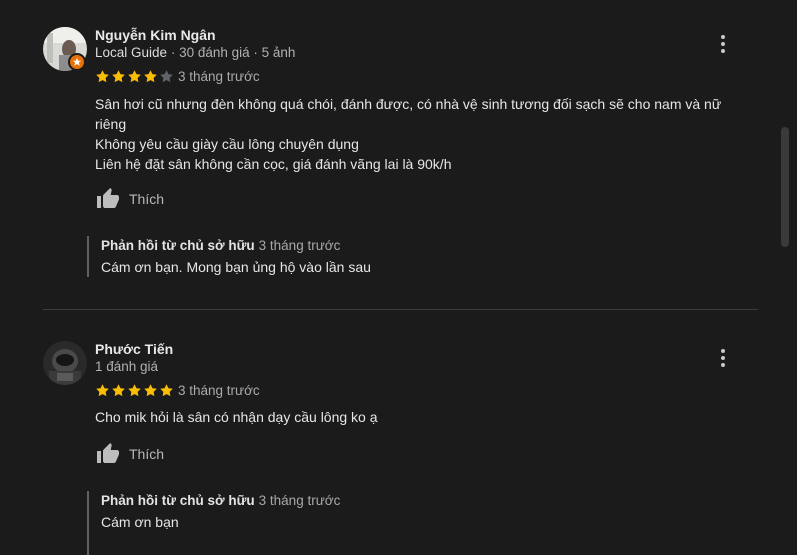 This screenshot has width=797, height=555. I want to click on owner-reply-text: Cám ơn bạn, so click(140, 522).